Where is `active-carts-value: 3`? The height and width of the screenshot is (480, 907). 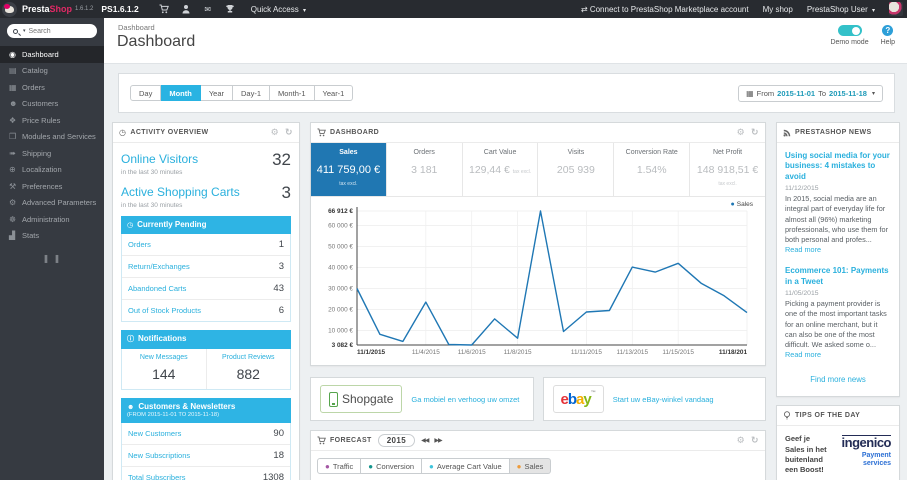 active-carts-value: 3 is located at coordinates (286, 192).